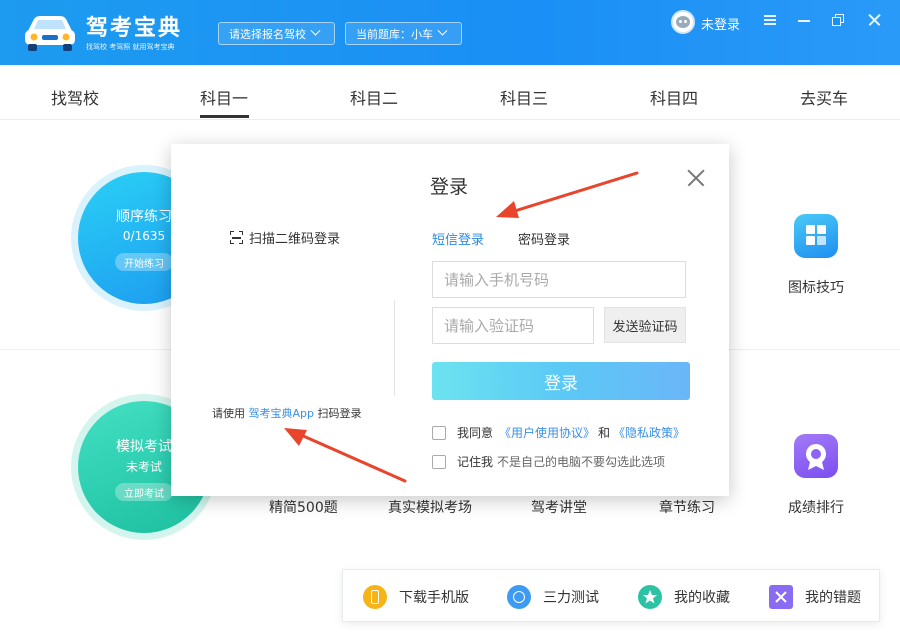 Image resolution: width=900 pixels, height=640 pixels. What do you see at coordinates (228, 413) in the screenshot?
I see `qr-hint-prefix: 请使用` at bounding box center [228, 413].